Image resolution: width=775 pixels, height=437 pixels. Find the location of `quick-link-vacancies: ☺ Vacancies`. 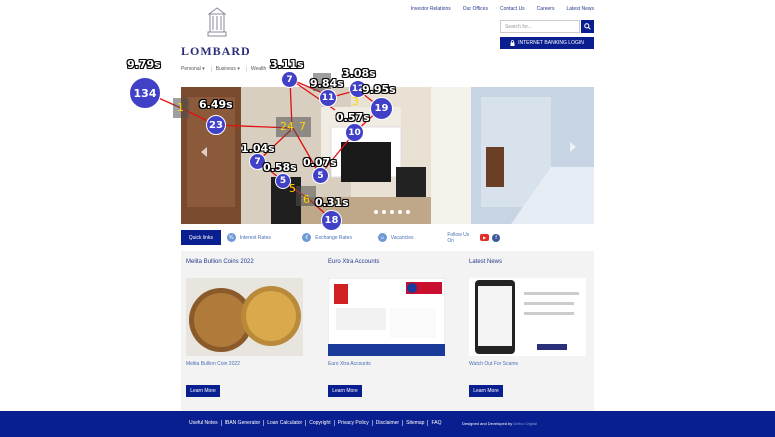

quick-link-vacancies: ☺ Vacancies is located at coordinates (412, 237).